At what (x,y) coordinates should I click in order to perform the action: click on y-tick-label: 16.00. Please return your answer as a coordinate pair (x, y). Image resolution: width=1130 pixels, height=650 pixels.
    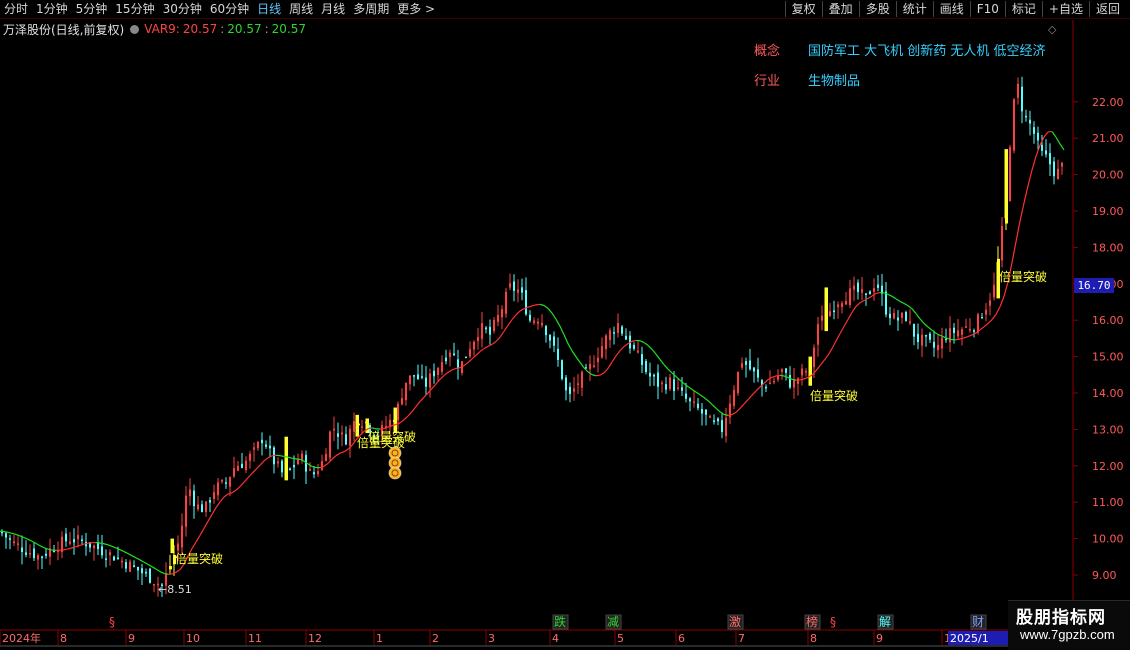
    Looking at the image, I should click on (1108, 320).